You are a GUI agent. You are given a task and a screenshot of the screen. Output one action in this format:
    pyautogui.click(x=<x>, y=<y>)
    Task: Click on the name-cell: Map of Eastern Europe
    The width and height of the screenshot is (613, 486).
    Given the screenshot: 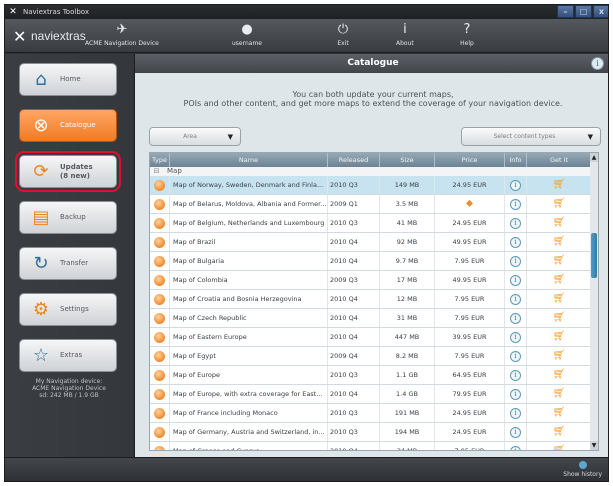 What is the action you would take?
    pyautogui.click(x=249, y=337)
    